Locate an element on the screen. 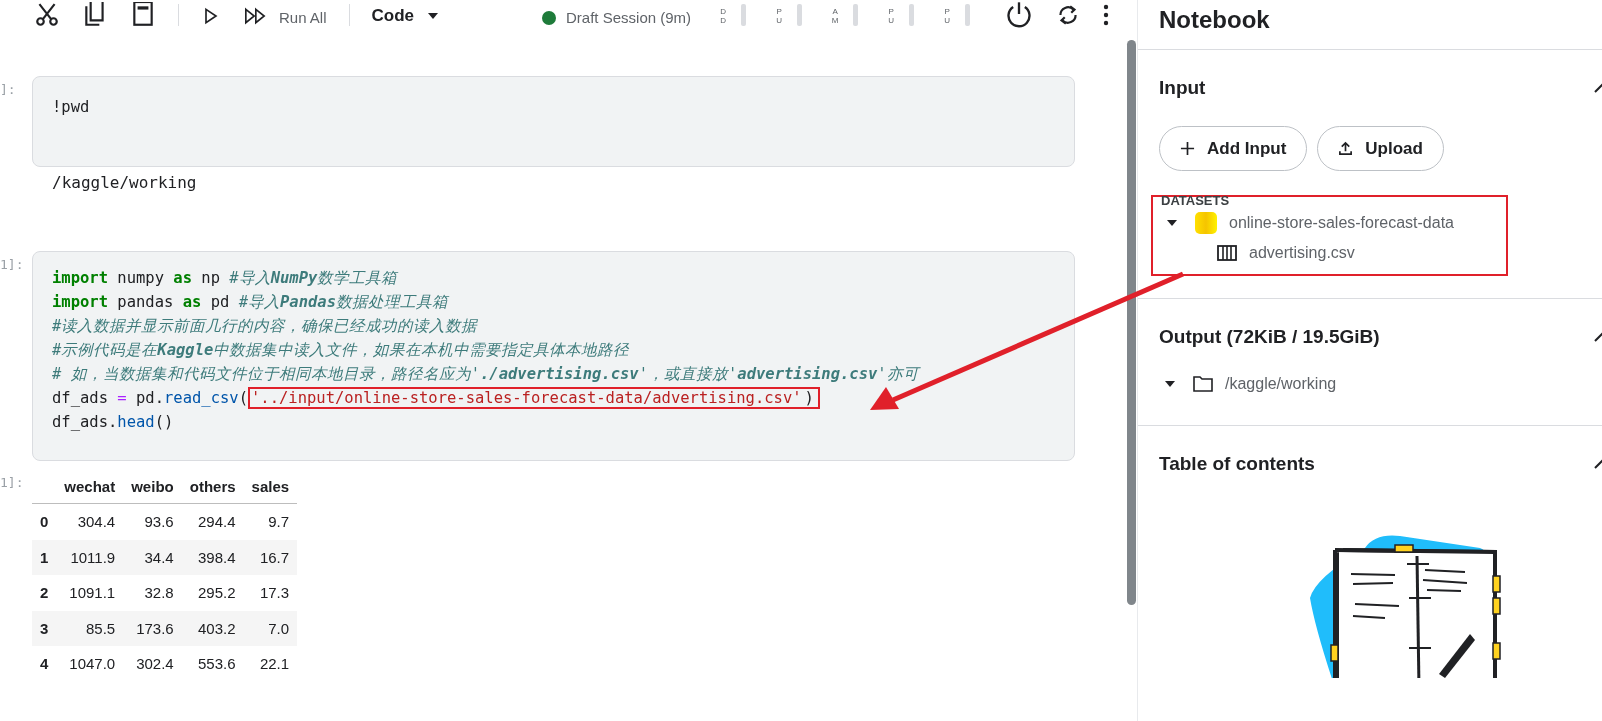 The width and height of the screenshot is (1602, 721). section-title: Output (72KiB / 19.5GiB) is located at coordinates (1269, 337).